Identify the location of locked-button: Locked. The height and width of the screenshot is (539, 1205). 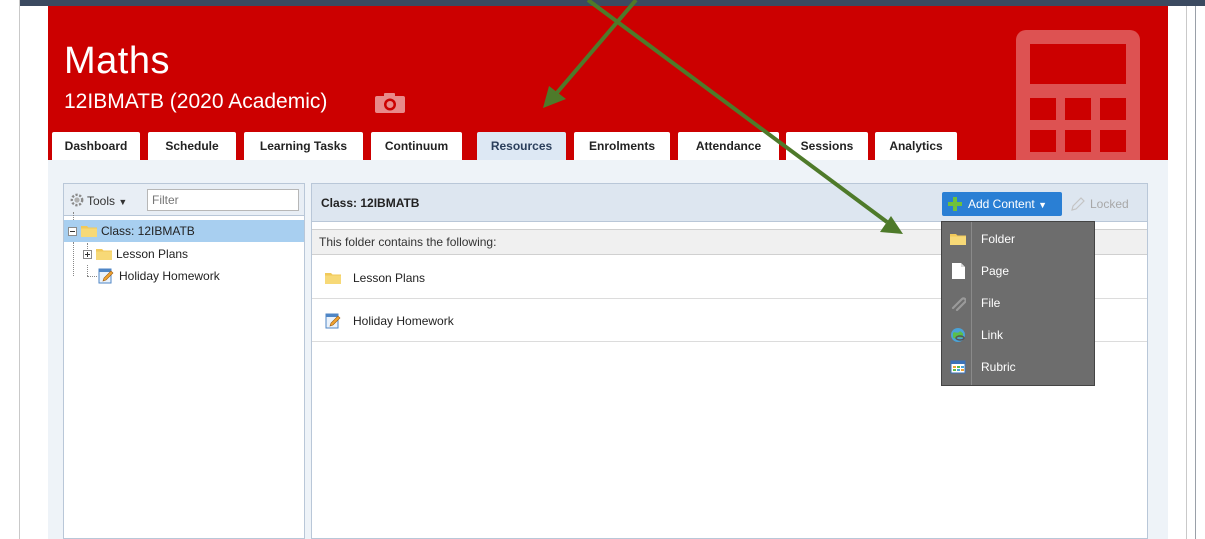
(1099, 204).